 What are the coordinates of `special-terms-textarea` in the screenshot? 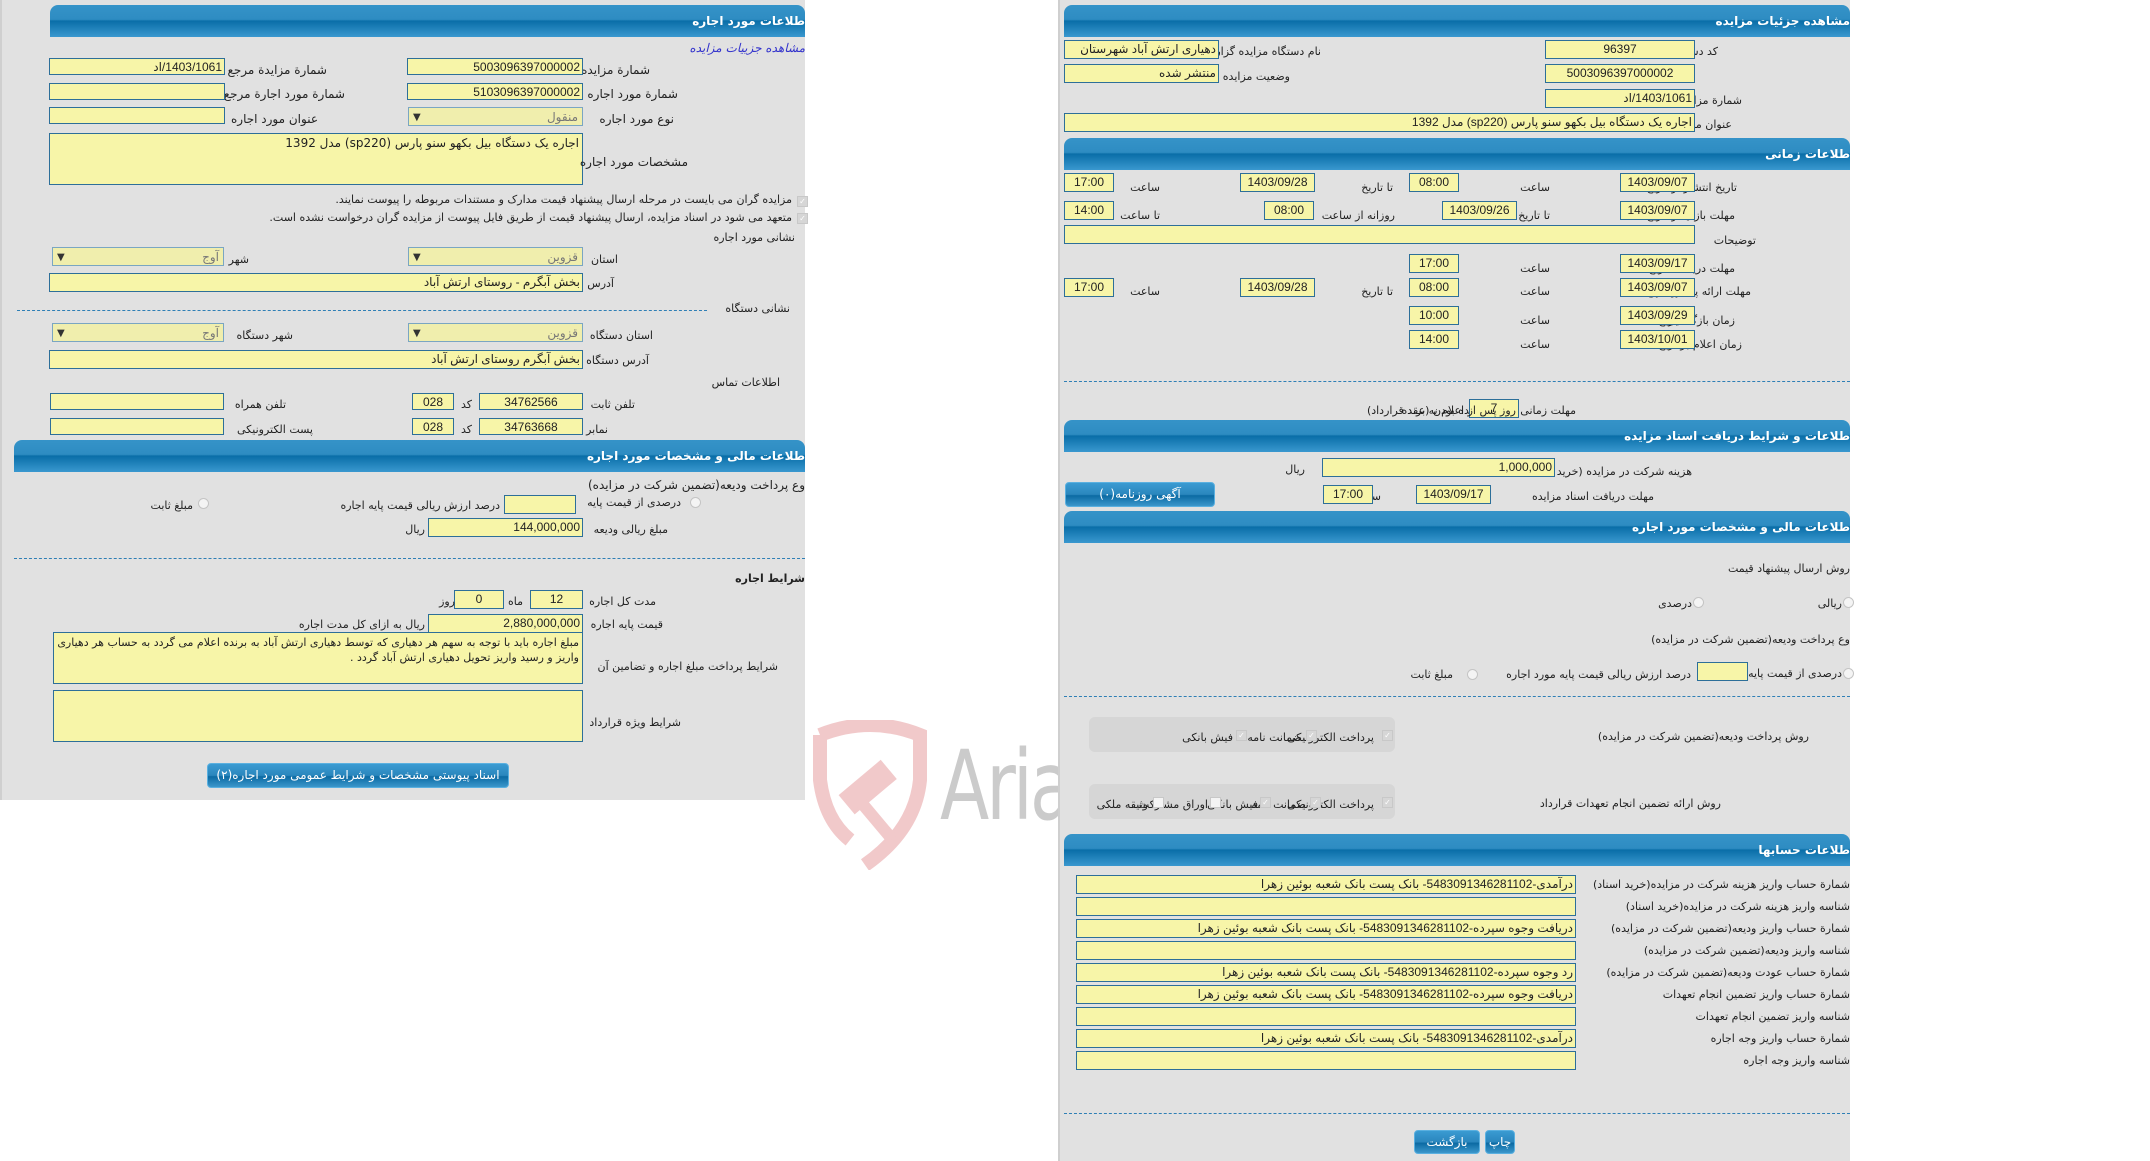 It's located at (318, 716).